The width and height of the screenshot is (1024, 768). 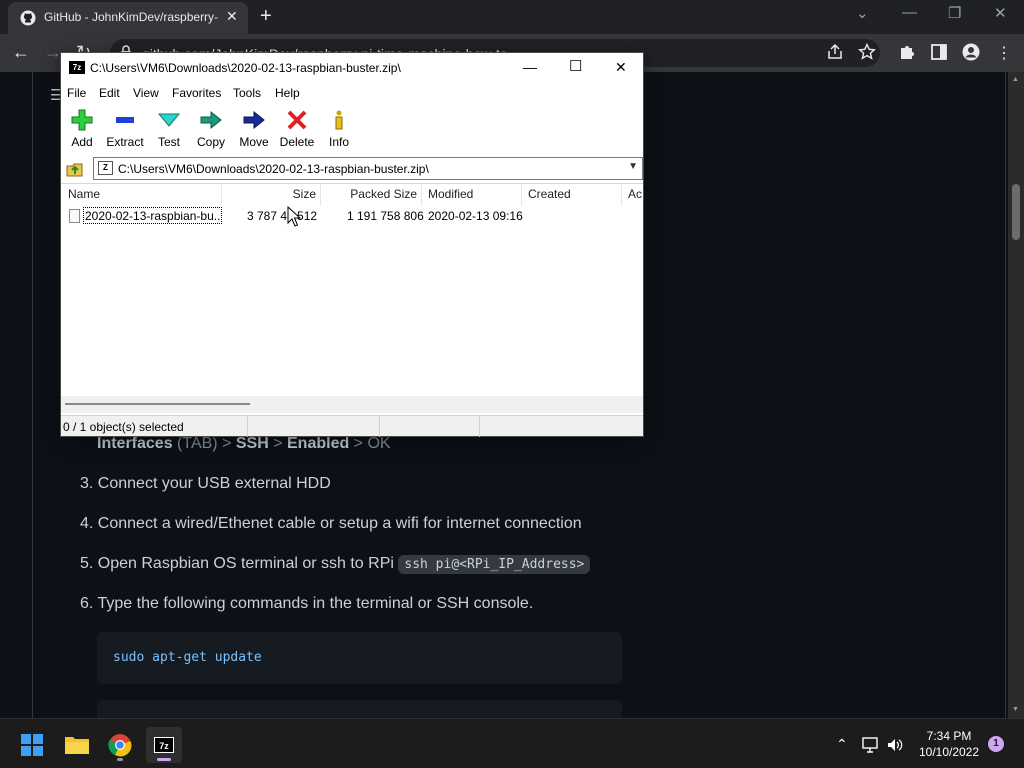 What do you see at coordinates (954, 13) in the screenshot?
I see `restore-icon: ❐` at bounding box center [954, 13].